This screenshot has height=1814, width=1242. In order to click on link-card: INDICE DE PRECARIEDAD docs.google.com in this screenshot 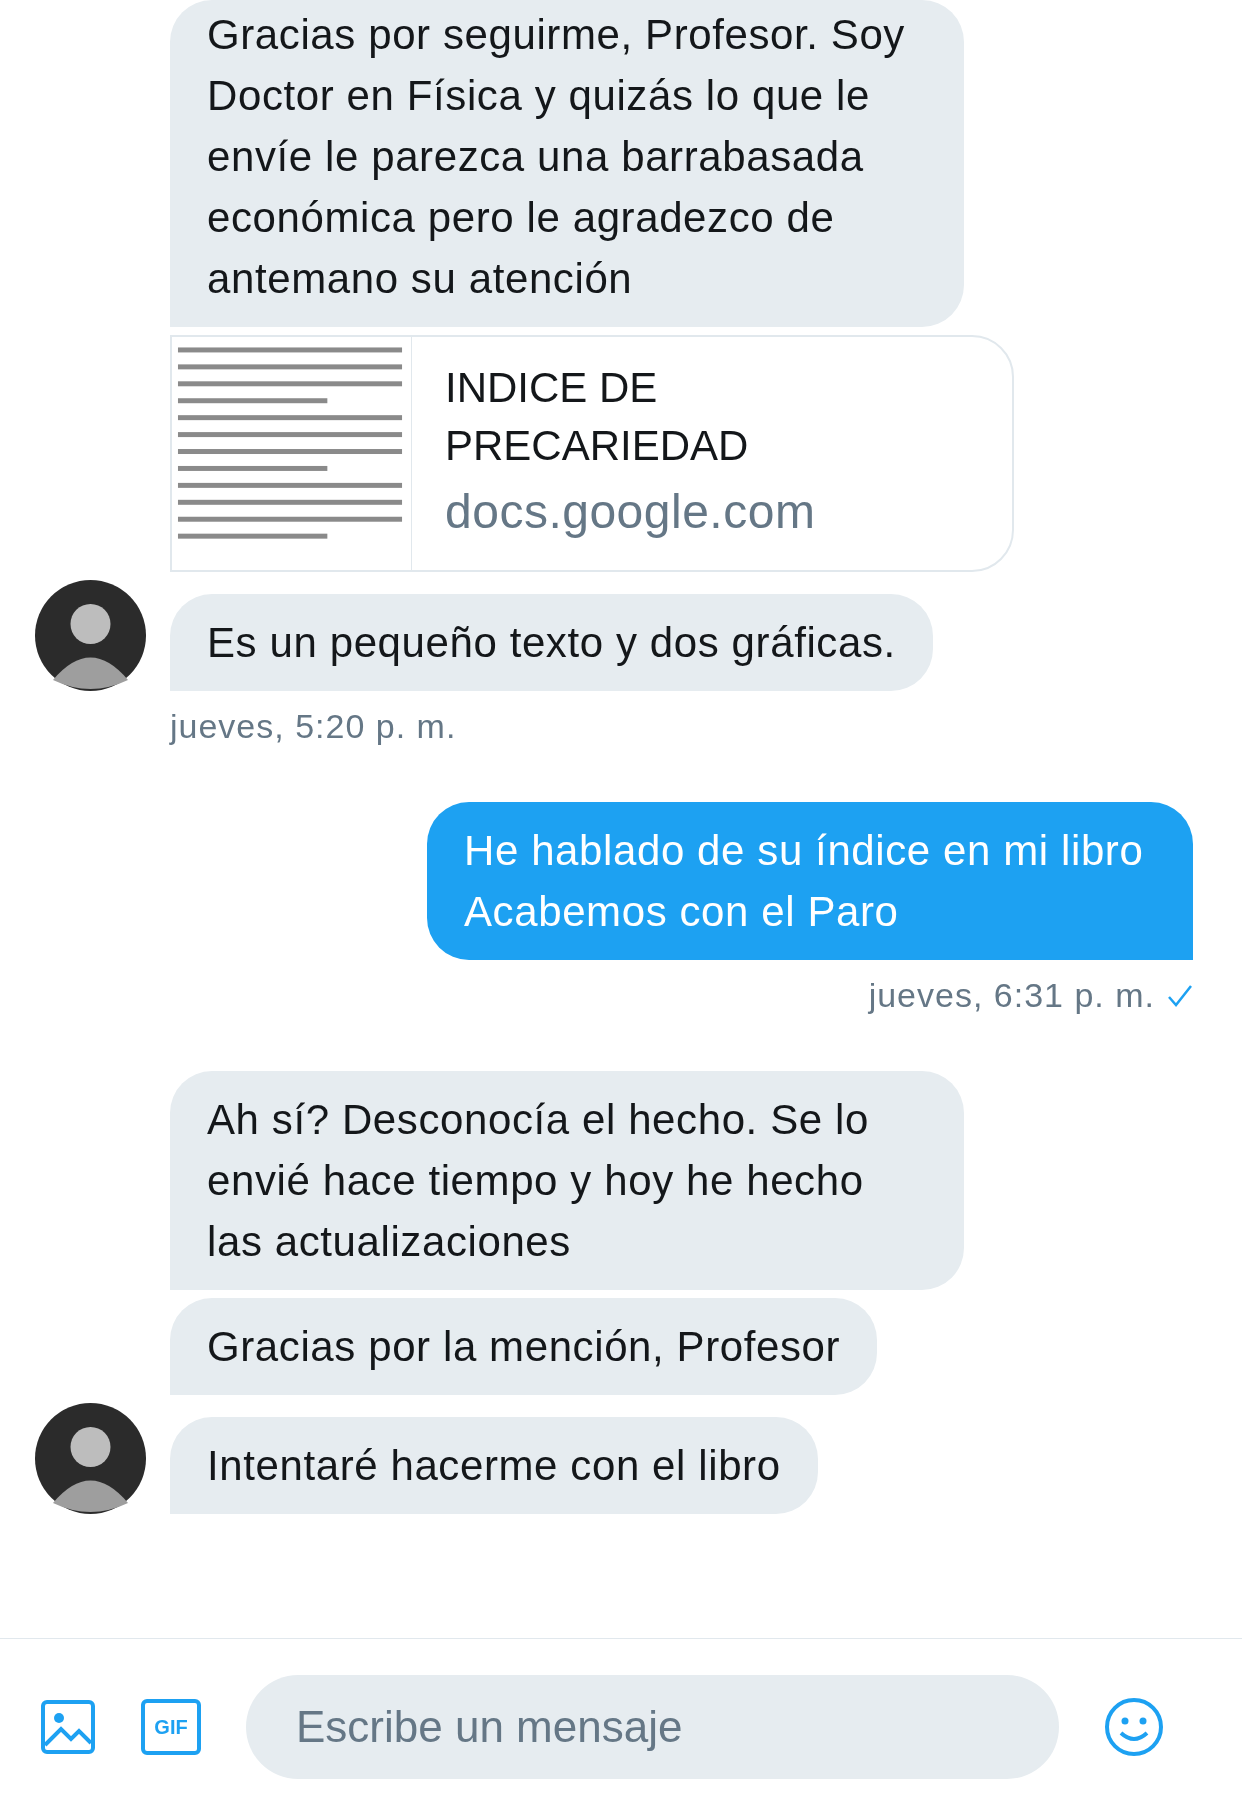, I will do `click(592, 453)`.